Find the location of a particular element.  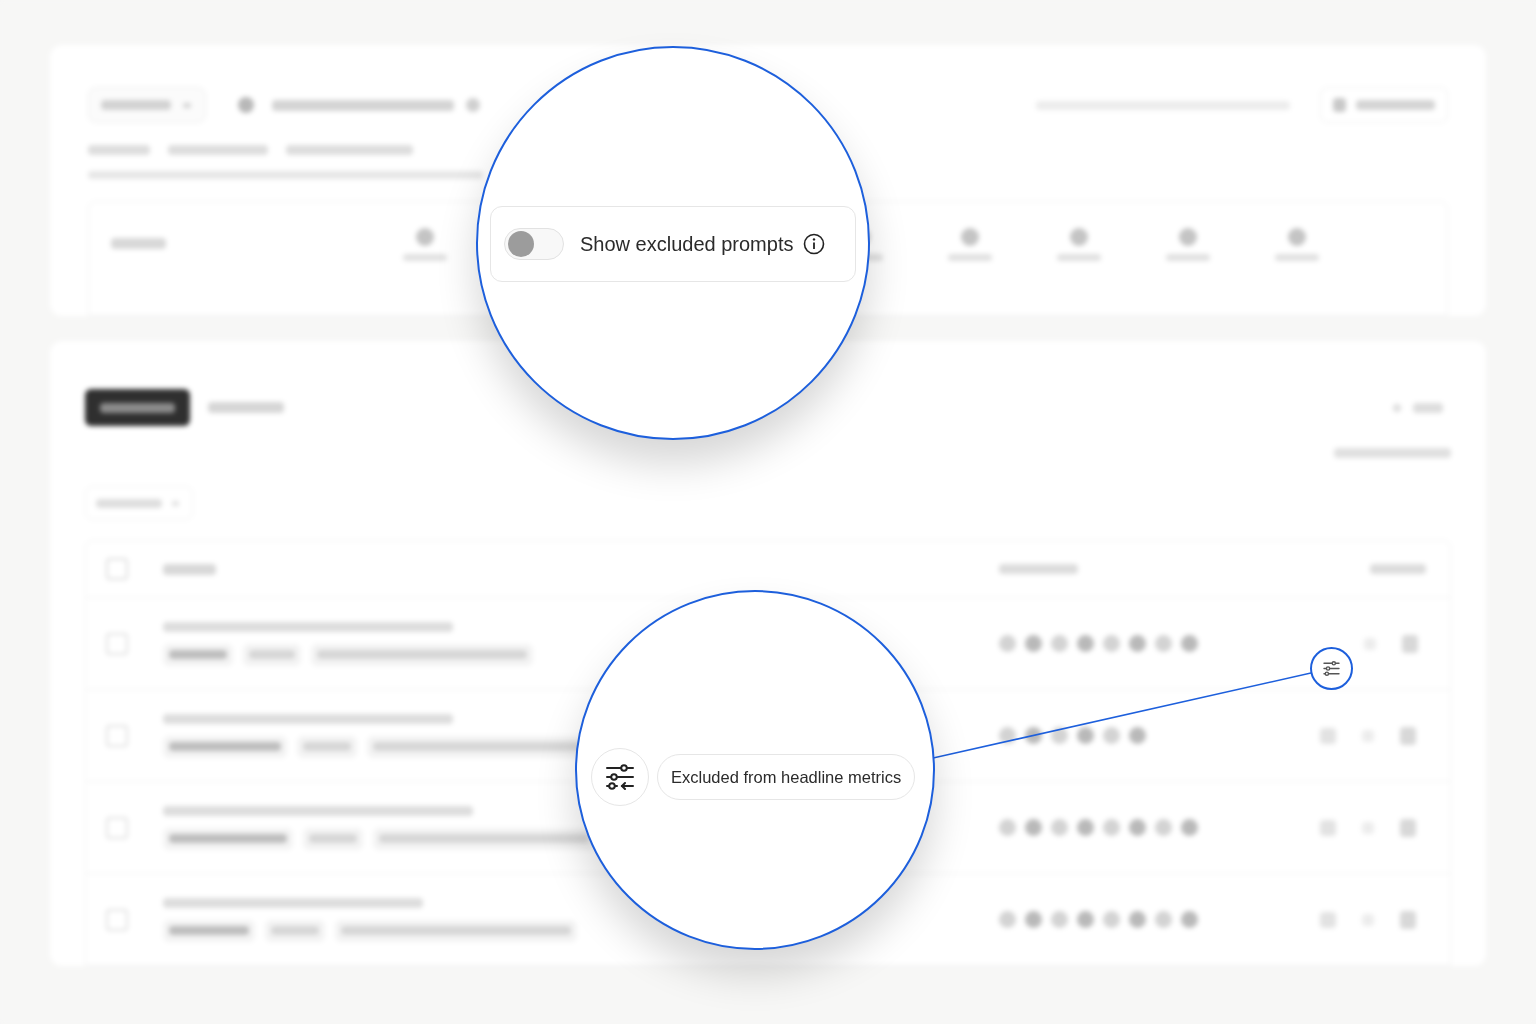

toggle-switch is located at coordinates (534, 244).